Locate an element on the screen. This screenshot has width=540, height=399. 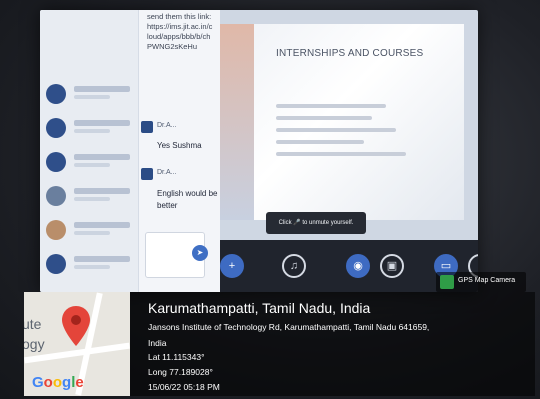
gps-app-name: GPS Map Camera is located at coordinates (487, 280).